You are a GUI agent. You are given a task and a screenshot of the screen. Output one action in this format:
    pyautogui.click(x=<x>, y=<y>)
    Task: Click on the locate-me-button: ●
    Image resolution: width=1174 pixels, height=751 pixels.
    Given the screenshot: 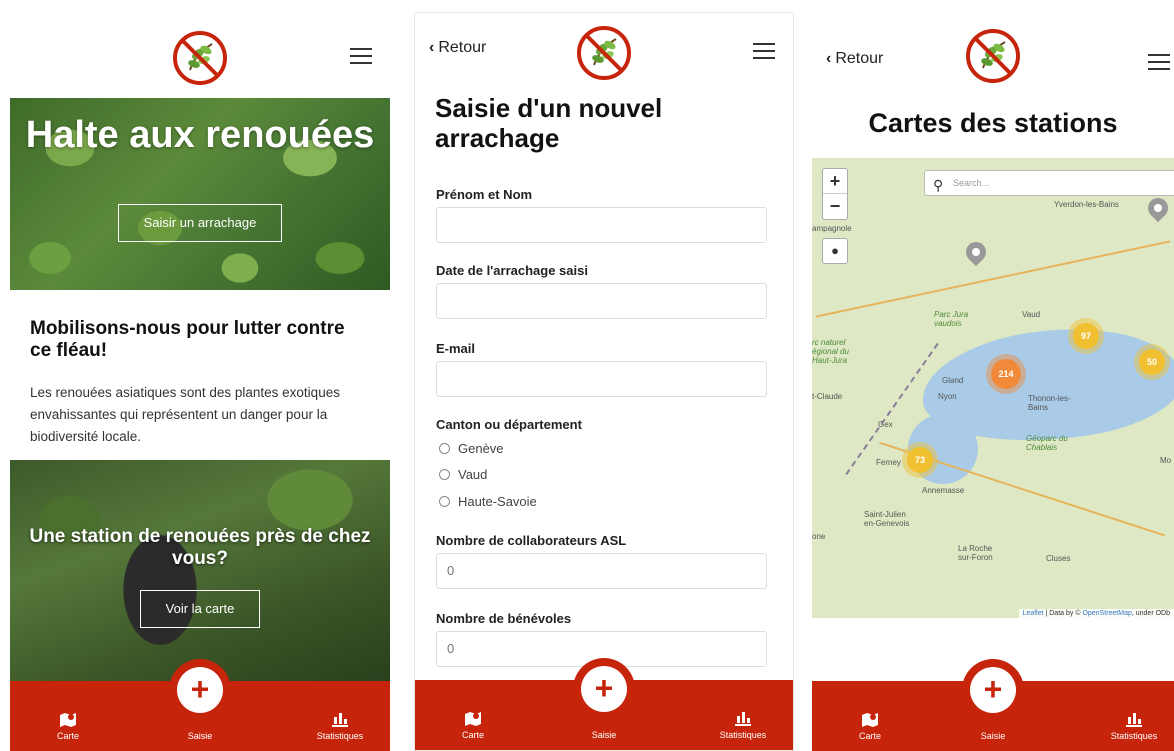 What is the action you would take?
    pyautogui.click(x=835, y=251)
    